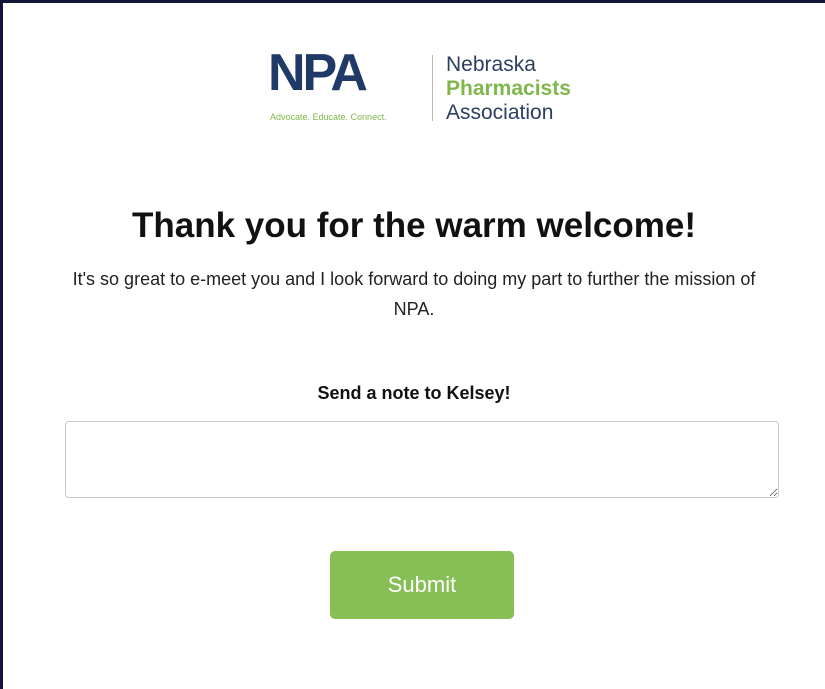 This screenshot has width=825, height=689. I want to click on logo-letters: NPA, so click(318, 73).